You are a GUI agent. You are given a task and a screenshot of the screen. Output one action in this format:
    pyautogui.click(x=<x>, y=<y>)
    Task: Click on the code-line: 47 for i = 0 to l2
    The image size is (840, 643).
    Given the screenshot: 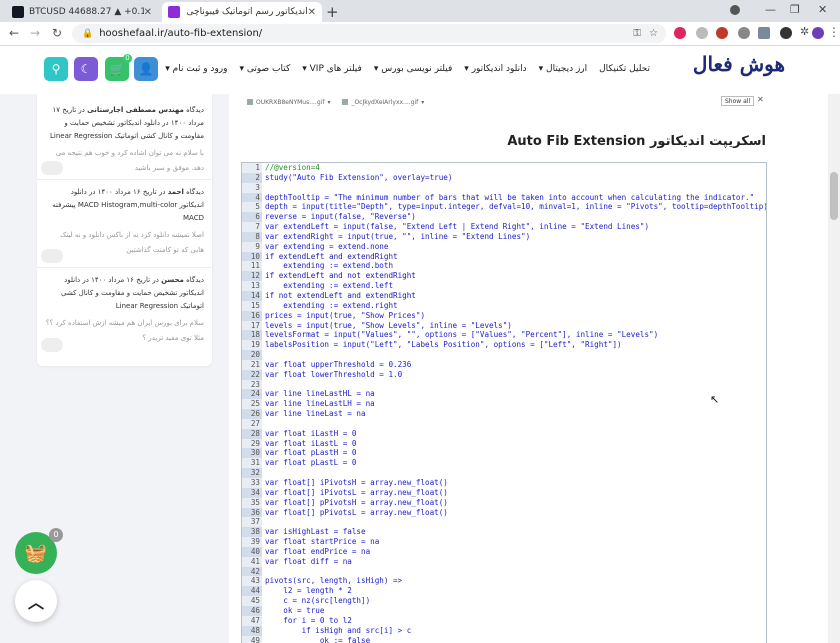 What is the action you would take?
    pyautogui.click(x=504, y=620)
    